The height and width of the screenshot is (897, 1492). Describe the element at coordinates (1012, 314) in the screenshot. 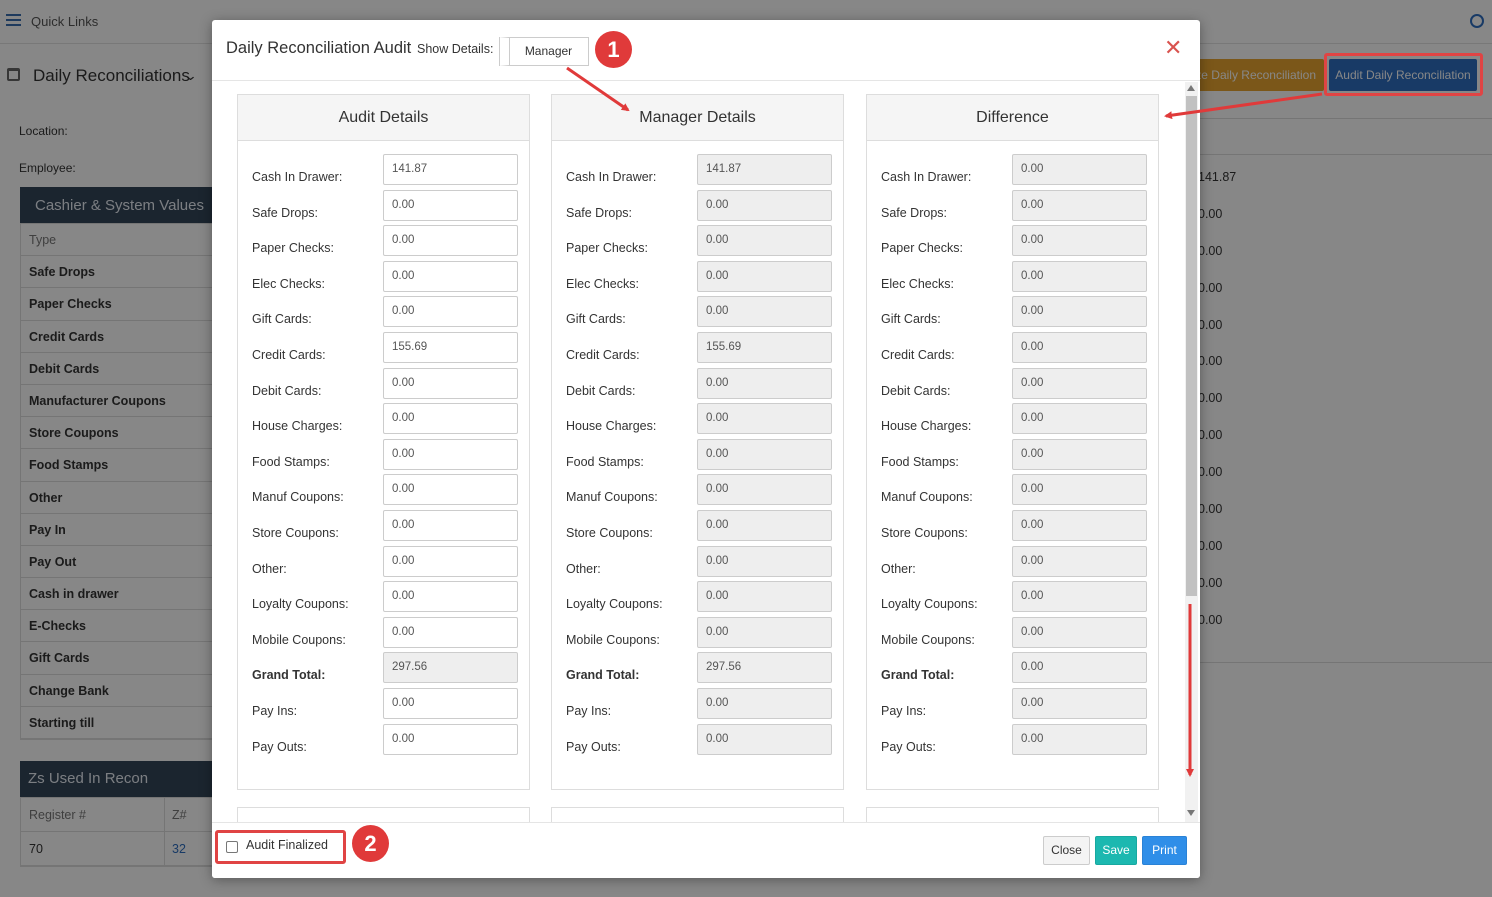

I see `field-row: Gift Cards: 0.00` at that location.